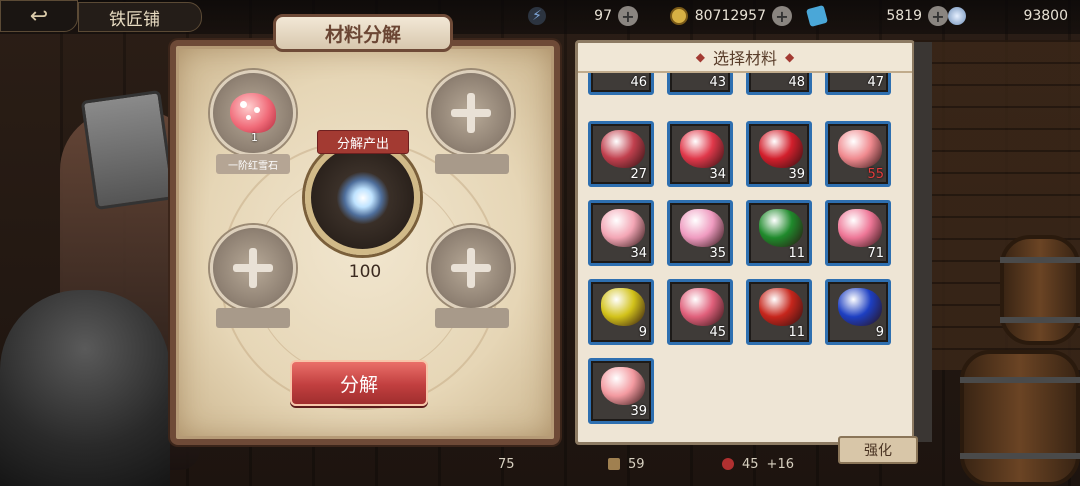 The image size is (1080, 486). I want to click on material-cell: 46, so click(621, 84).